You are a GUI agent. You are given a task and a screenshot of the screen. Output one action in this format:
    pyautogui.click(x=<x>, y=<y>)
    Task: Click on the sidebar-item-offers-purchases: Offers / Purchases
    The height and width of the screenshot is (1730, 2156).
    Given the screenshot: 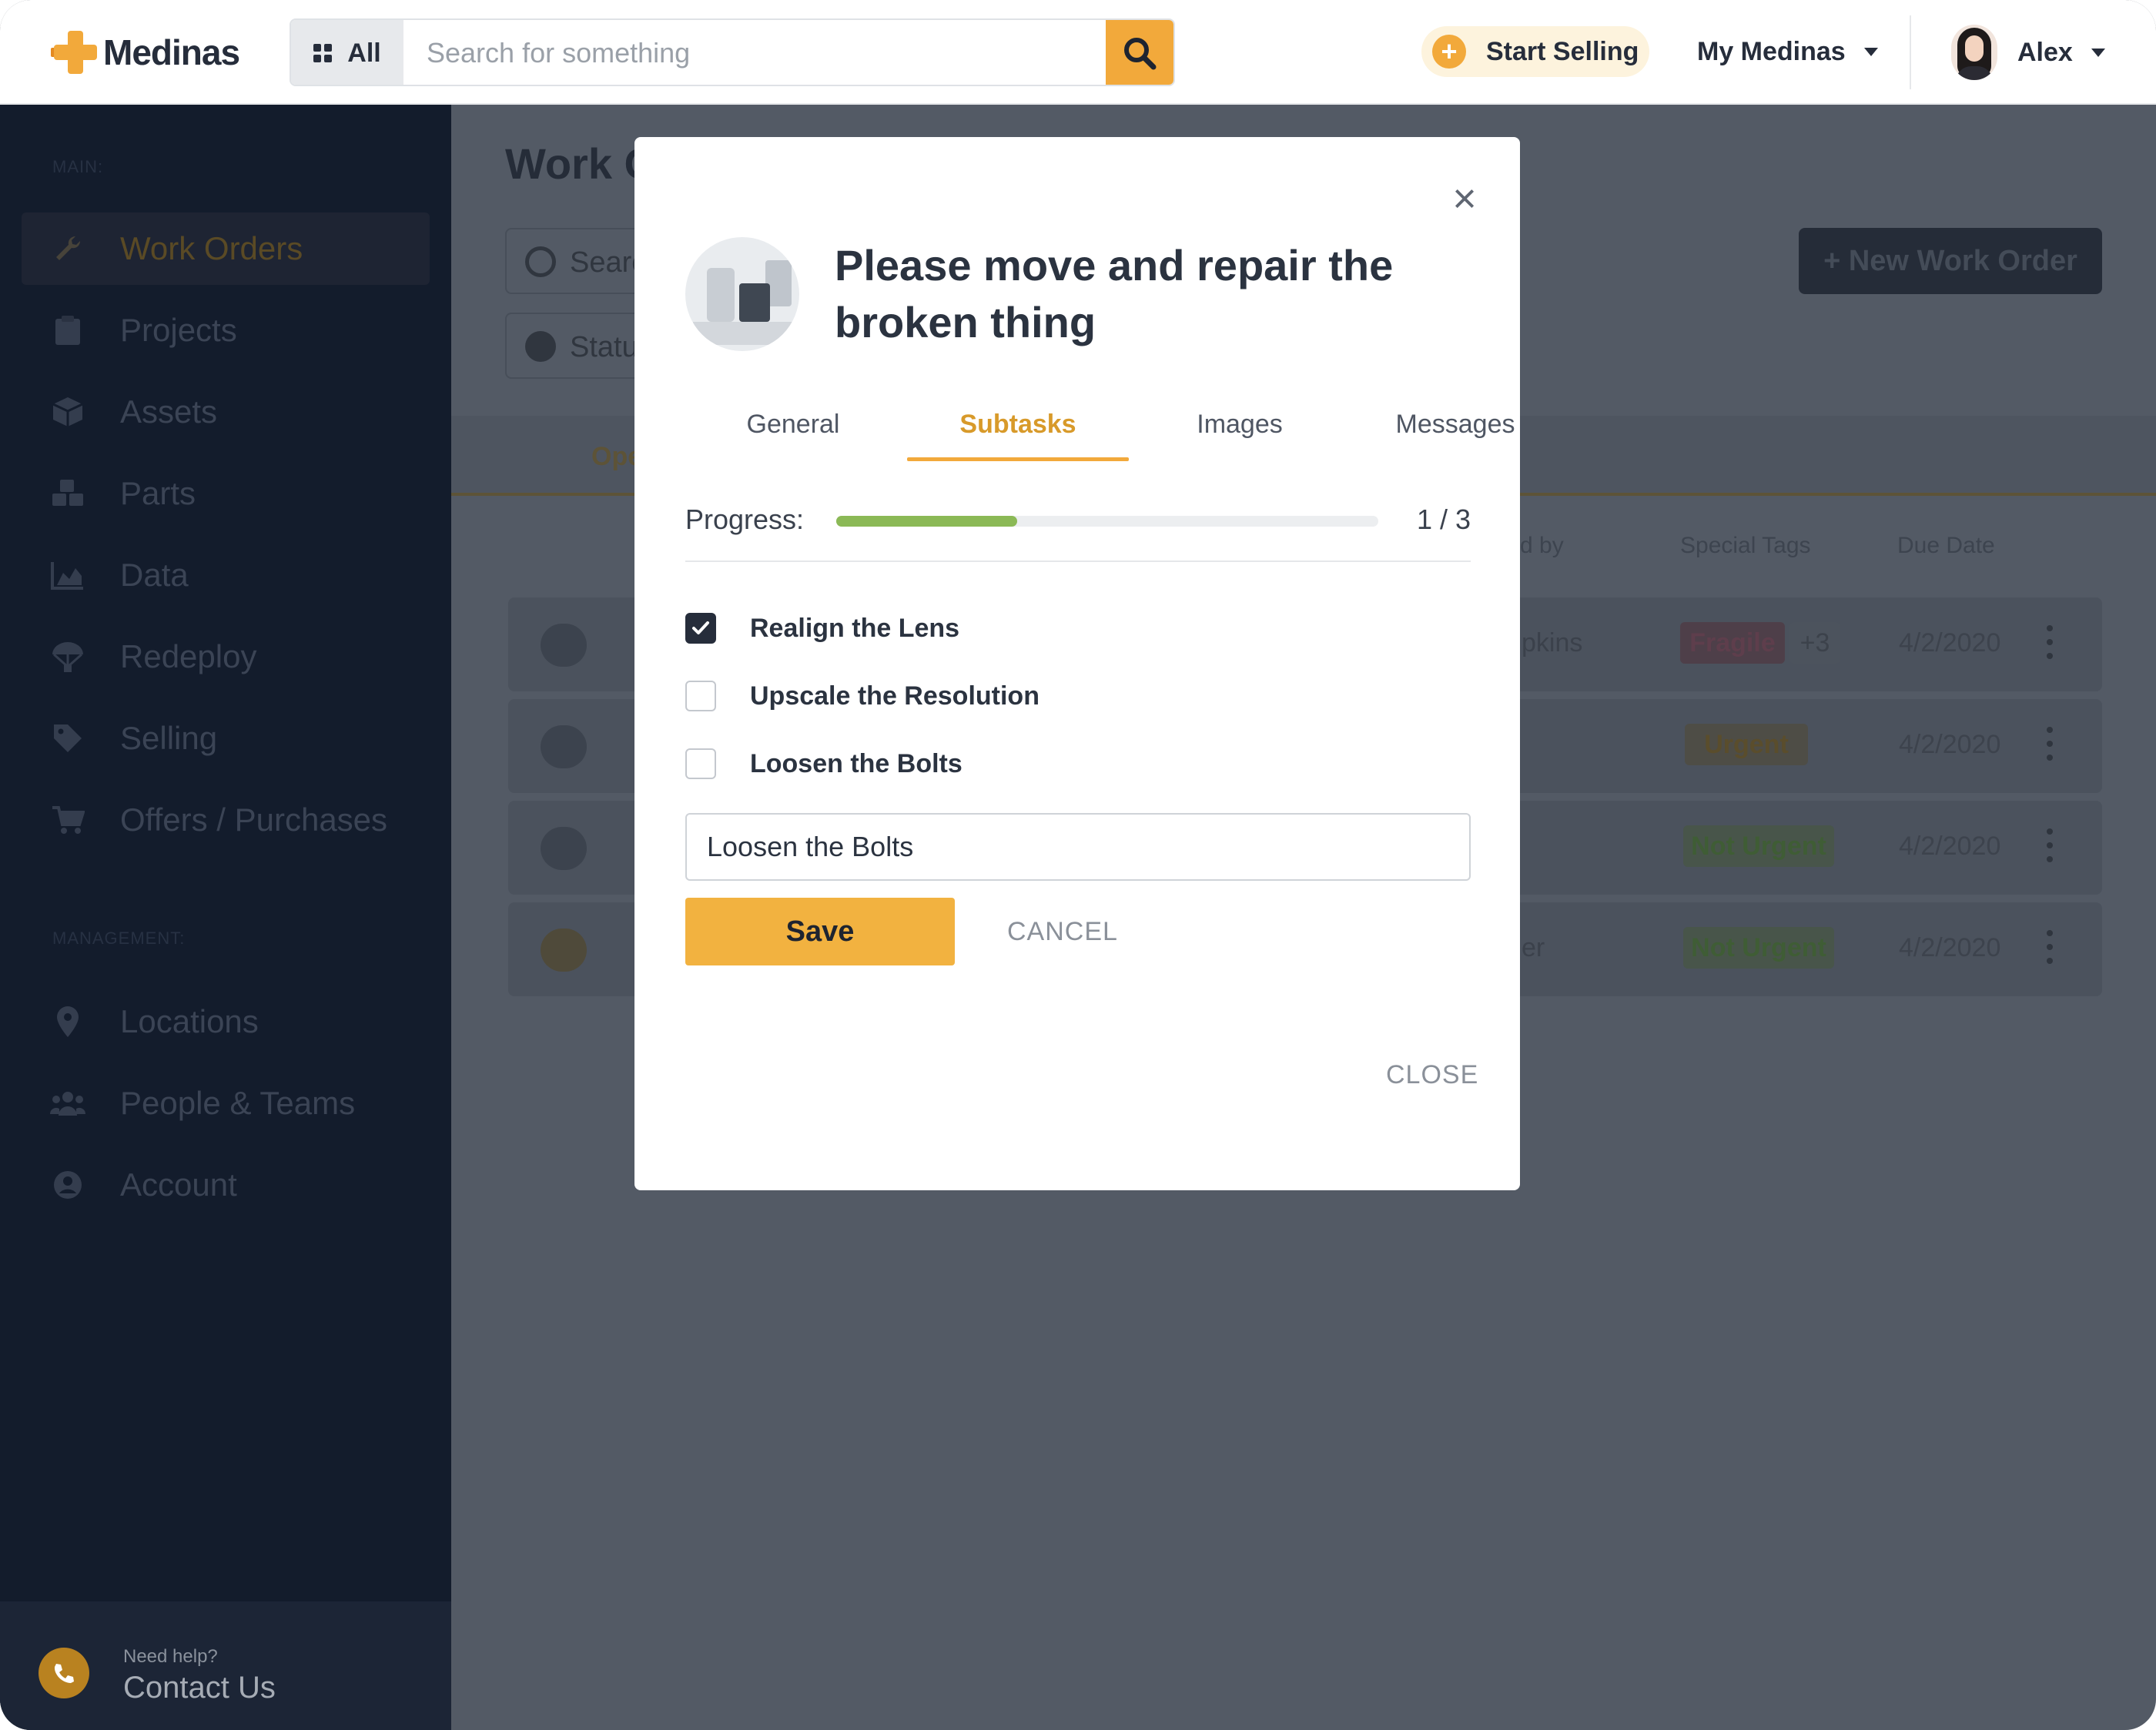 What is the action you would take?
    pyautogui.click(x=226, y=820)
    